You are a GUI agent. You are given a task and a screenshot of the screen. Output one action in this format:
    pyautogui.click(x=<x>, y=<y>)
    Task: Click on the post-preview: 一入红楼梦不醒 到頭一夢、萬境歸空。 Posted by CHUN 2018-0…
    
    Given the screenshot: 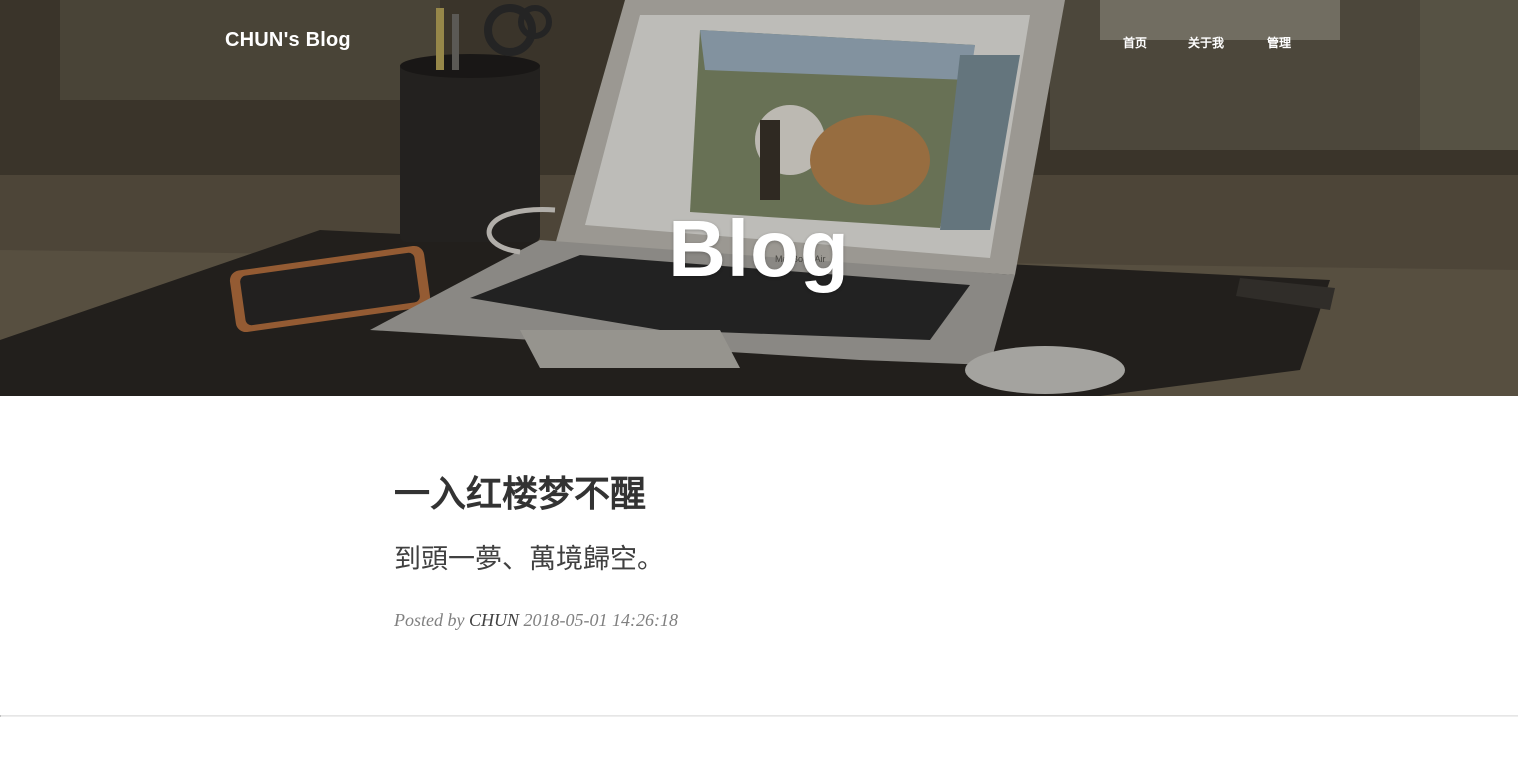 What is the action you would take?
    pyautogui.click(x=759, y=559)
    